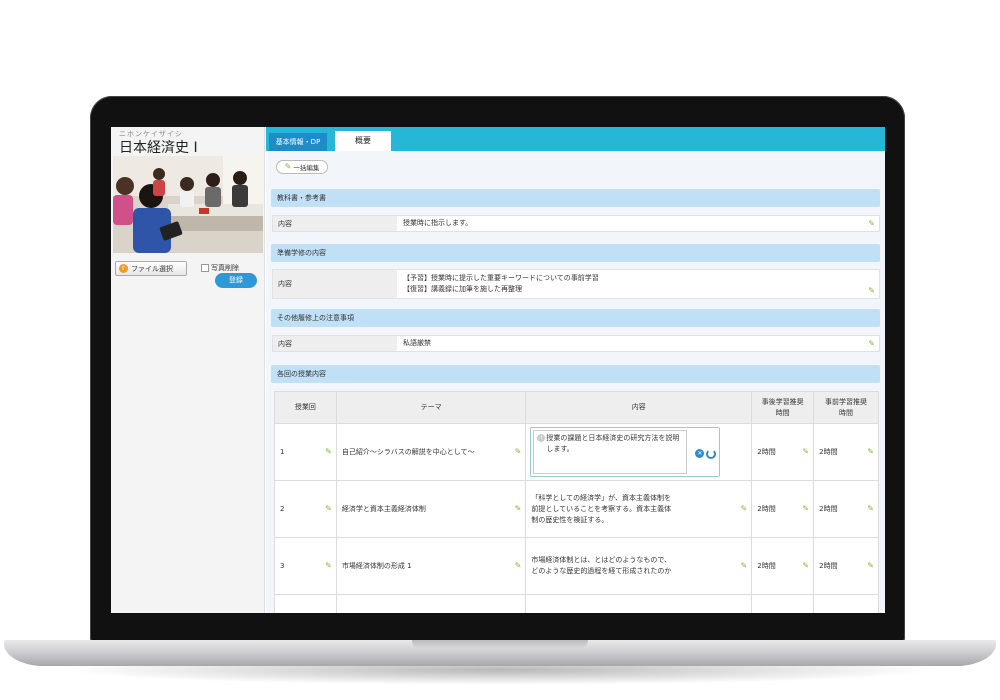 Image resolution: width=1000 pixels, height=700 pixels. I want to click on table-row: 1✎ 自己紹介～シラバスの解説を中心として～✎ i ✕ 2時間✎ 2時間✎, so click(576, 452).